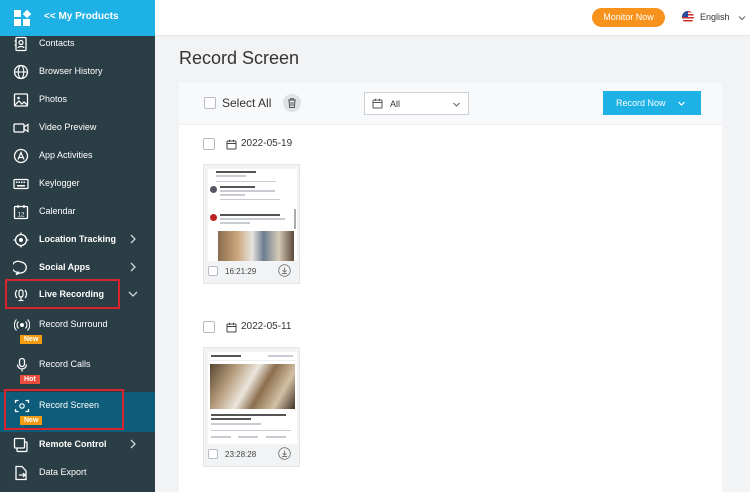 The width and height of the screenshot is (750, 492). What do you see at coordinates (57, 211) in the screenshot?
I see `sidebar-item-label: Calendar` at bounding box center [57, 211].